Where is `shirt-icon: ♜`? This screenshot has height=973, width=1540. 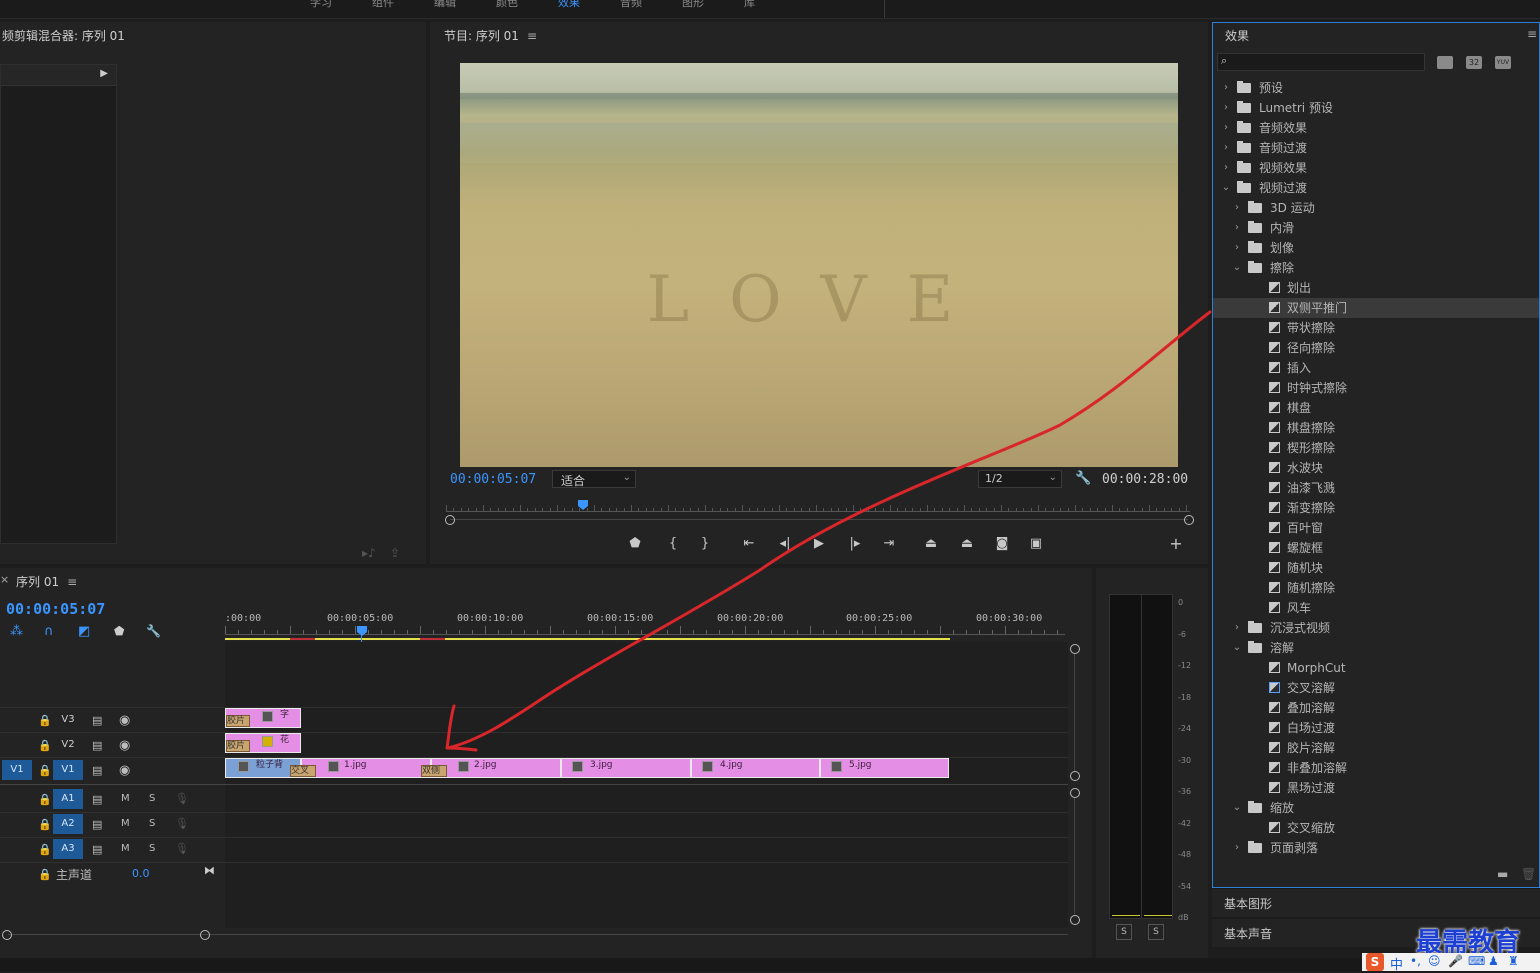
shirt-icon: ♜ is located at coordinates (1513, 961).